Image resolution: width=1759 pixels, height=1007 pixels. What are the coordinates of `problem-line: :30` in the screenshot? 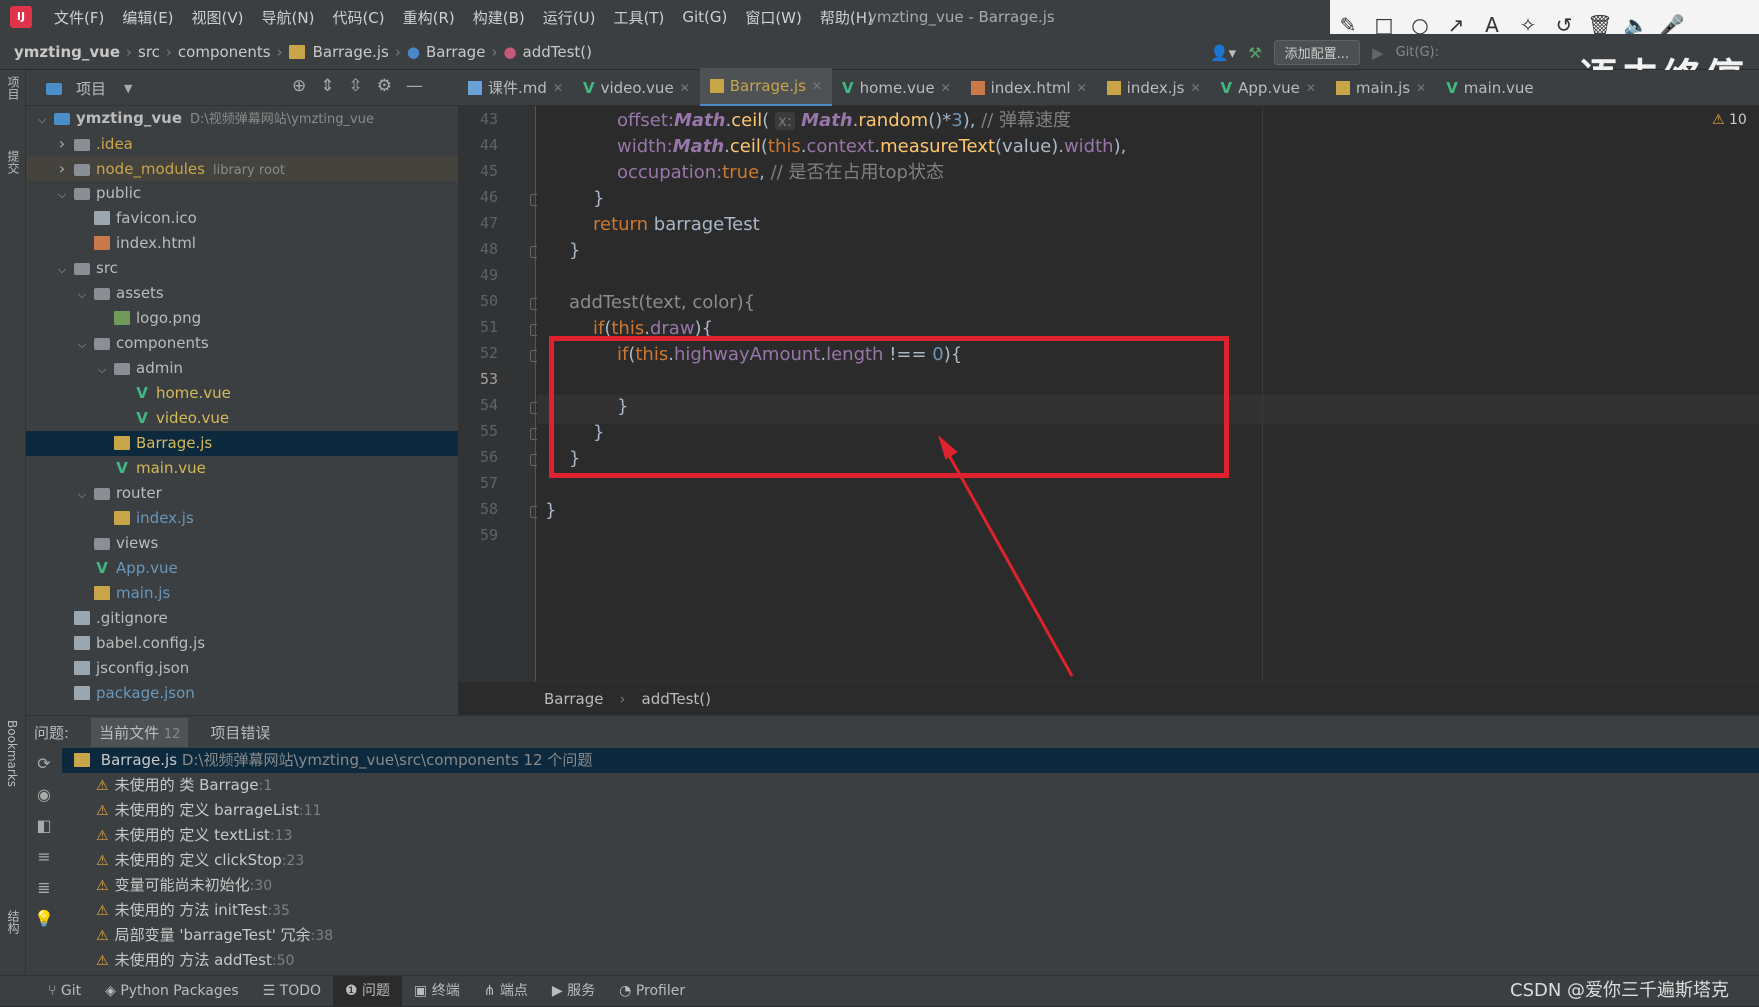 It's located at (261, 886).